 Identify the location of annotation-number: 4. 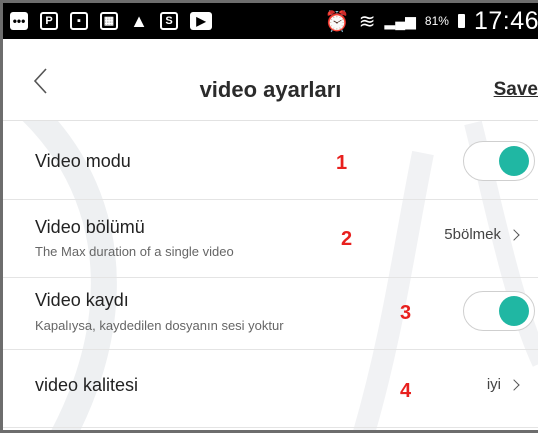
(406, 391).